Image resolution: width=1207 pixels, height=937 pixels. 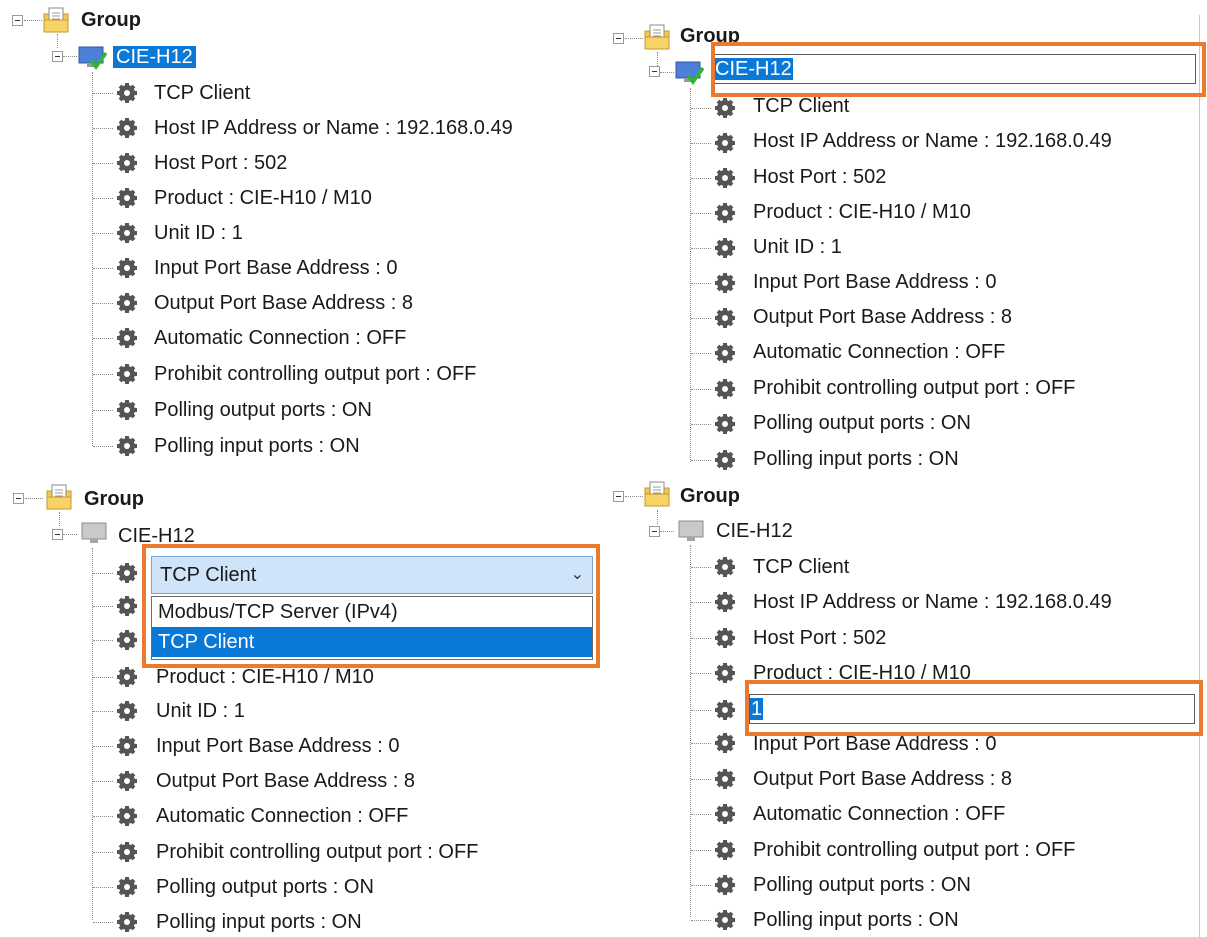 What do you see at coordinates (371, 606) in the screenshot?
I see `combo-highlight-frame` at bounding box center [371, 606].